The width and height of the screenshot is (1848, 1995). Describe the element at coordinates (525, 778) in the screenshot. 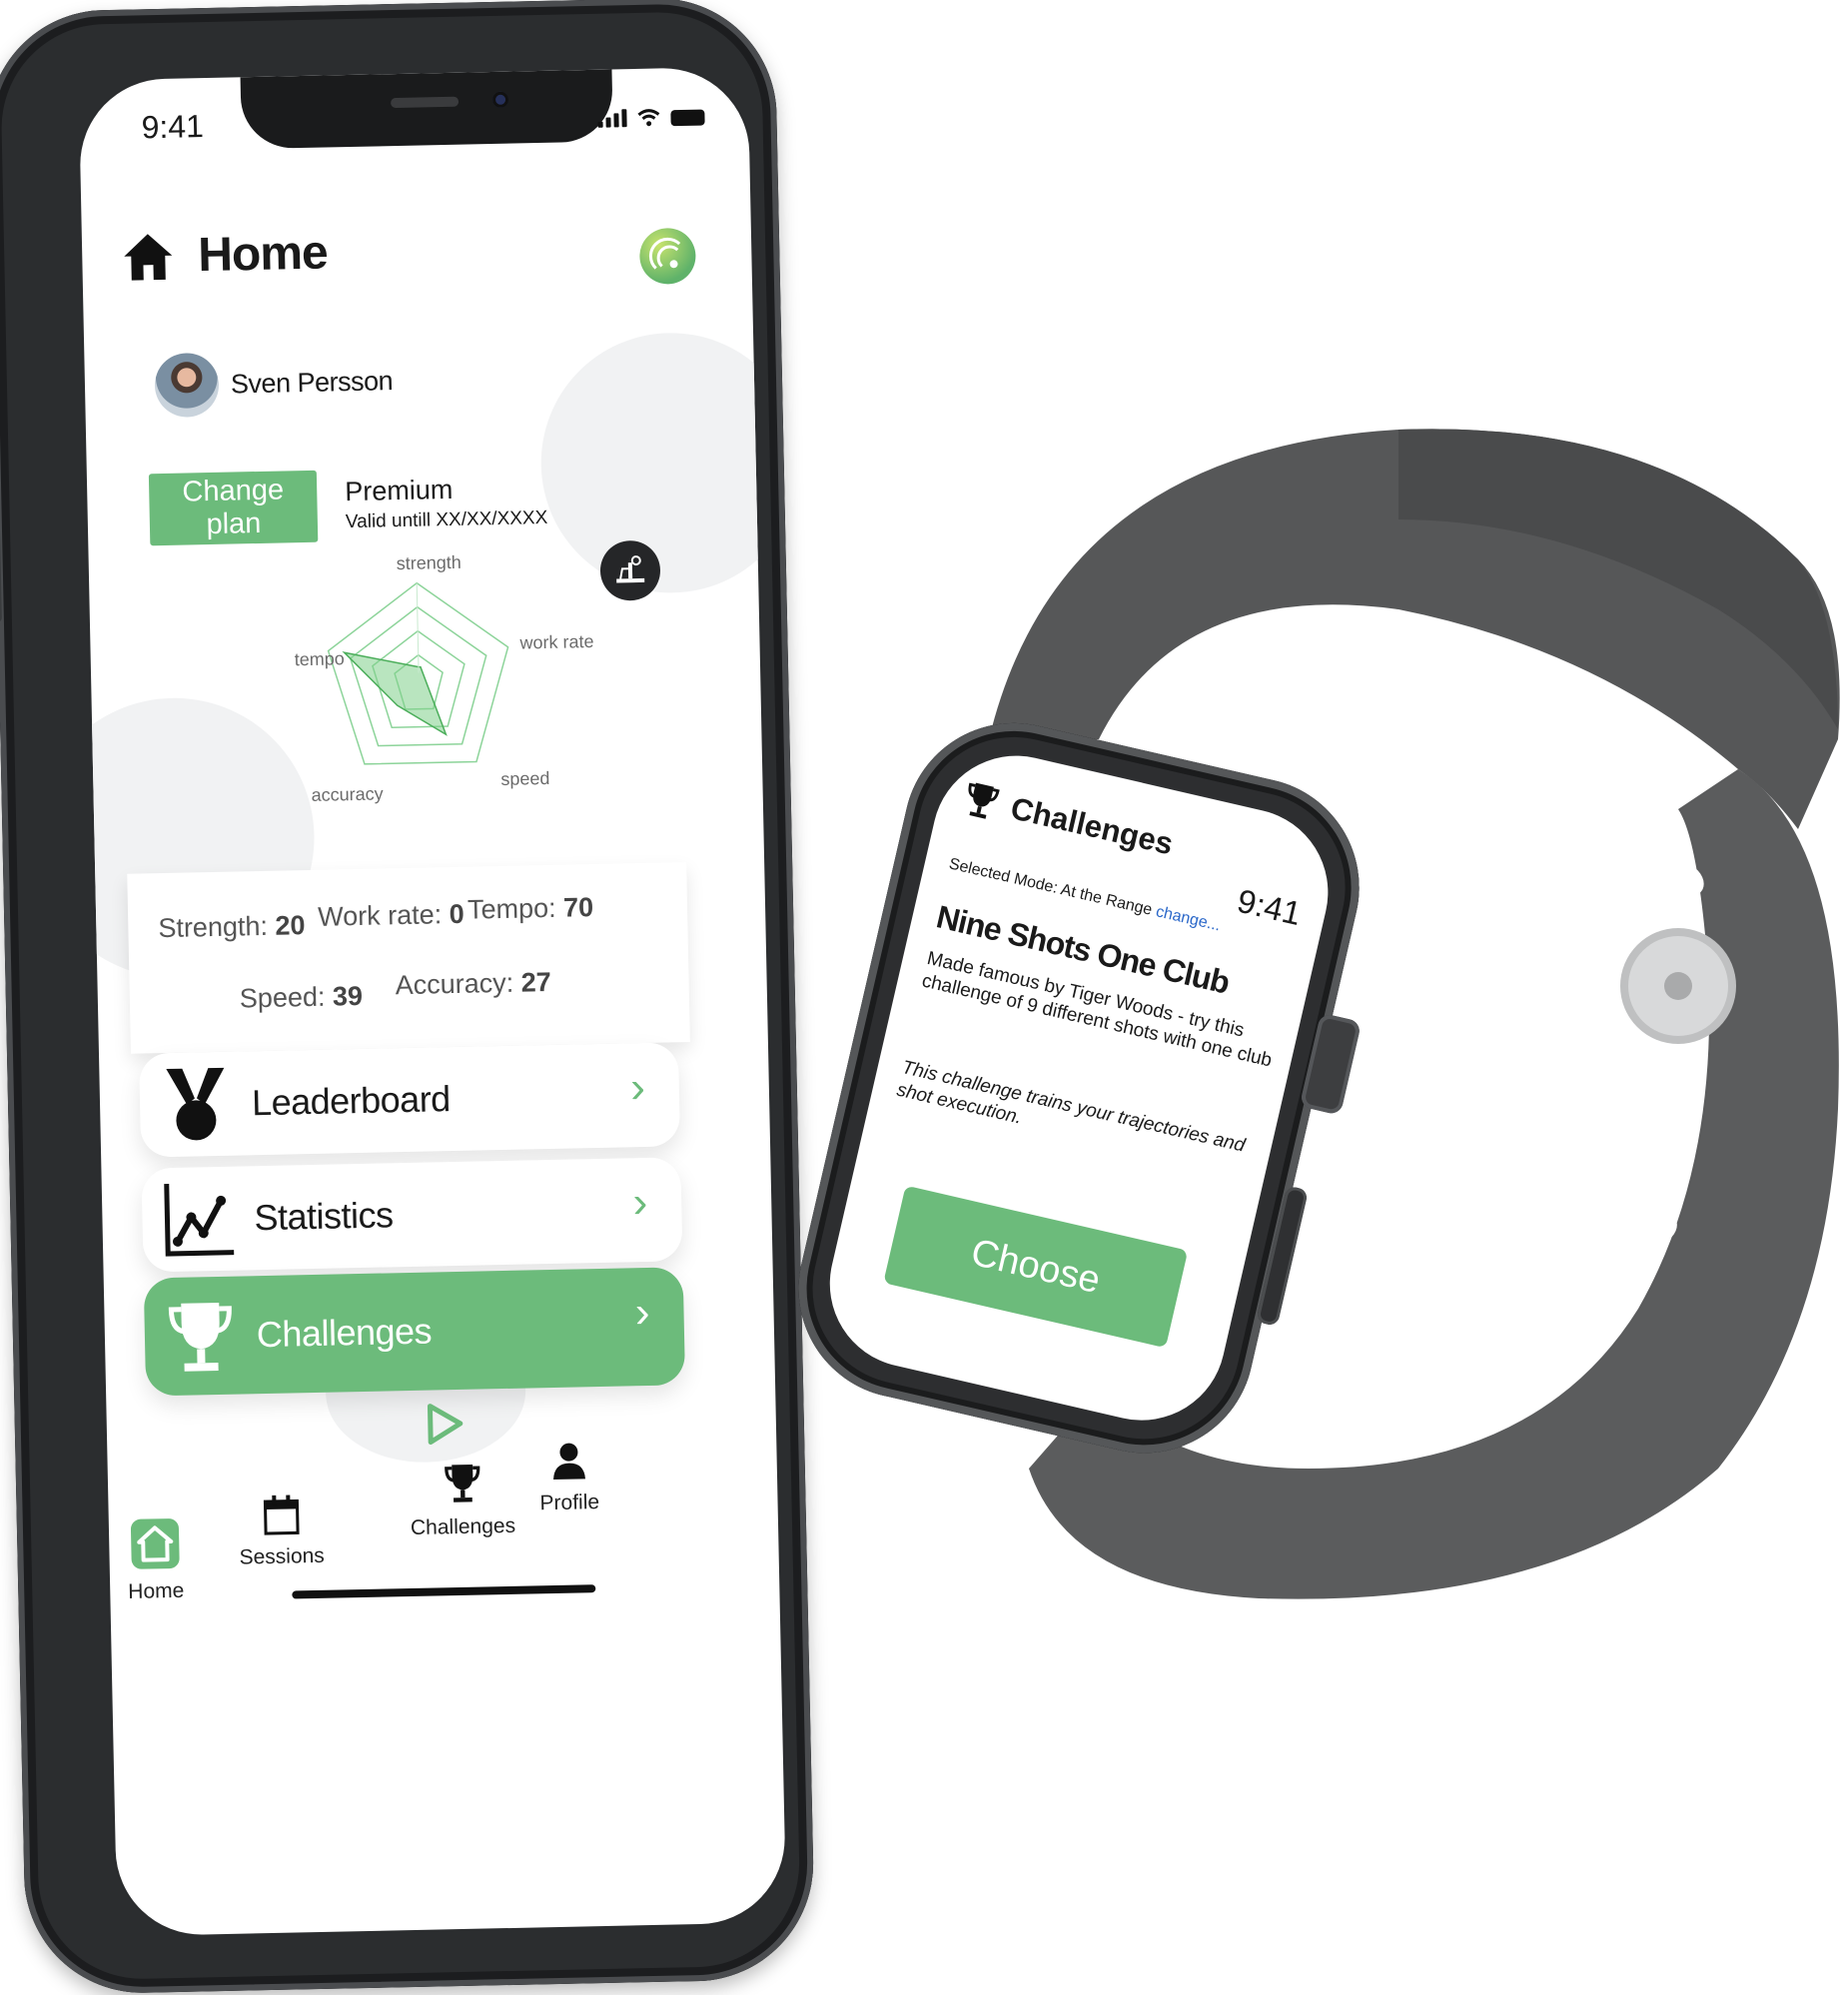

I see `radar-label-speed: speed` at that location.